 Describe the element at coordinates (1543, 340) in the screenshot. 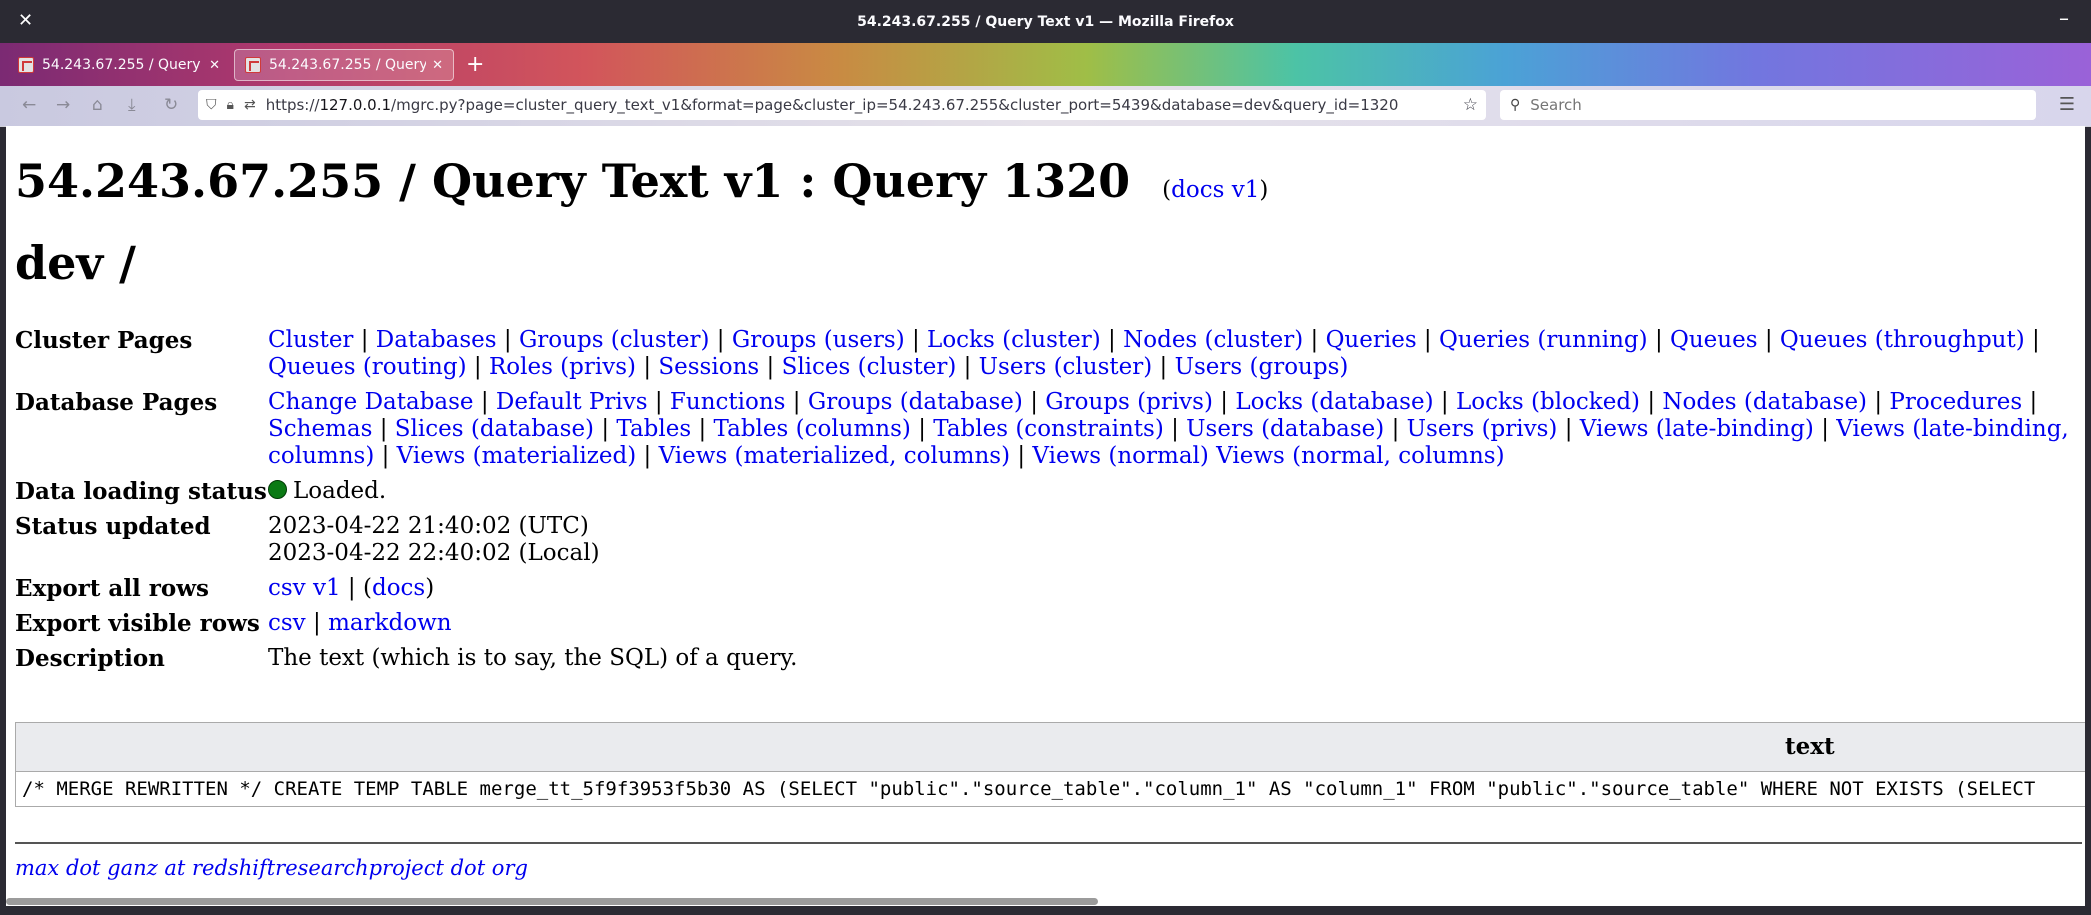

I see `cluster-page-link: Queries (running)` at that location.